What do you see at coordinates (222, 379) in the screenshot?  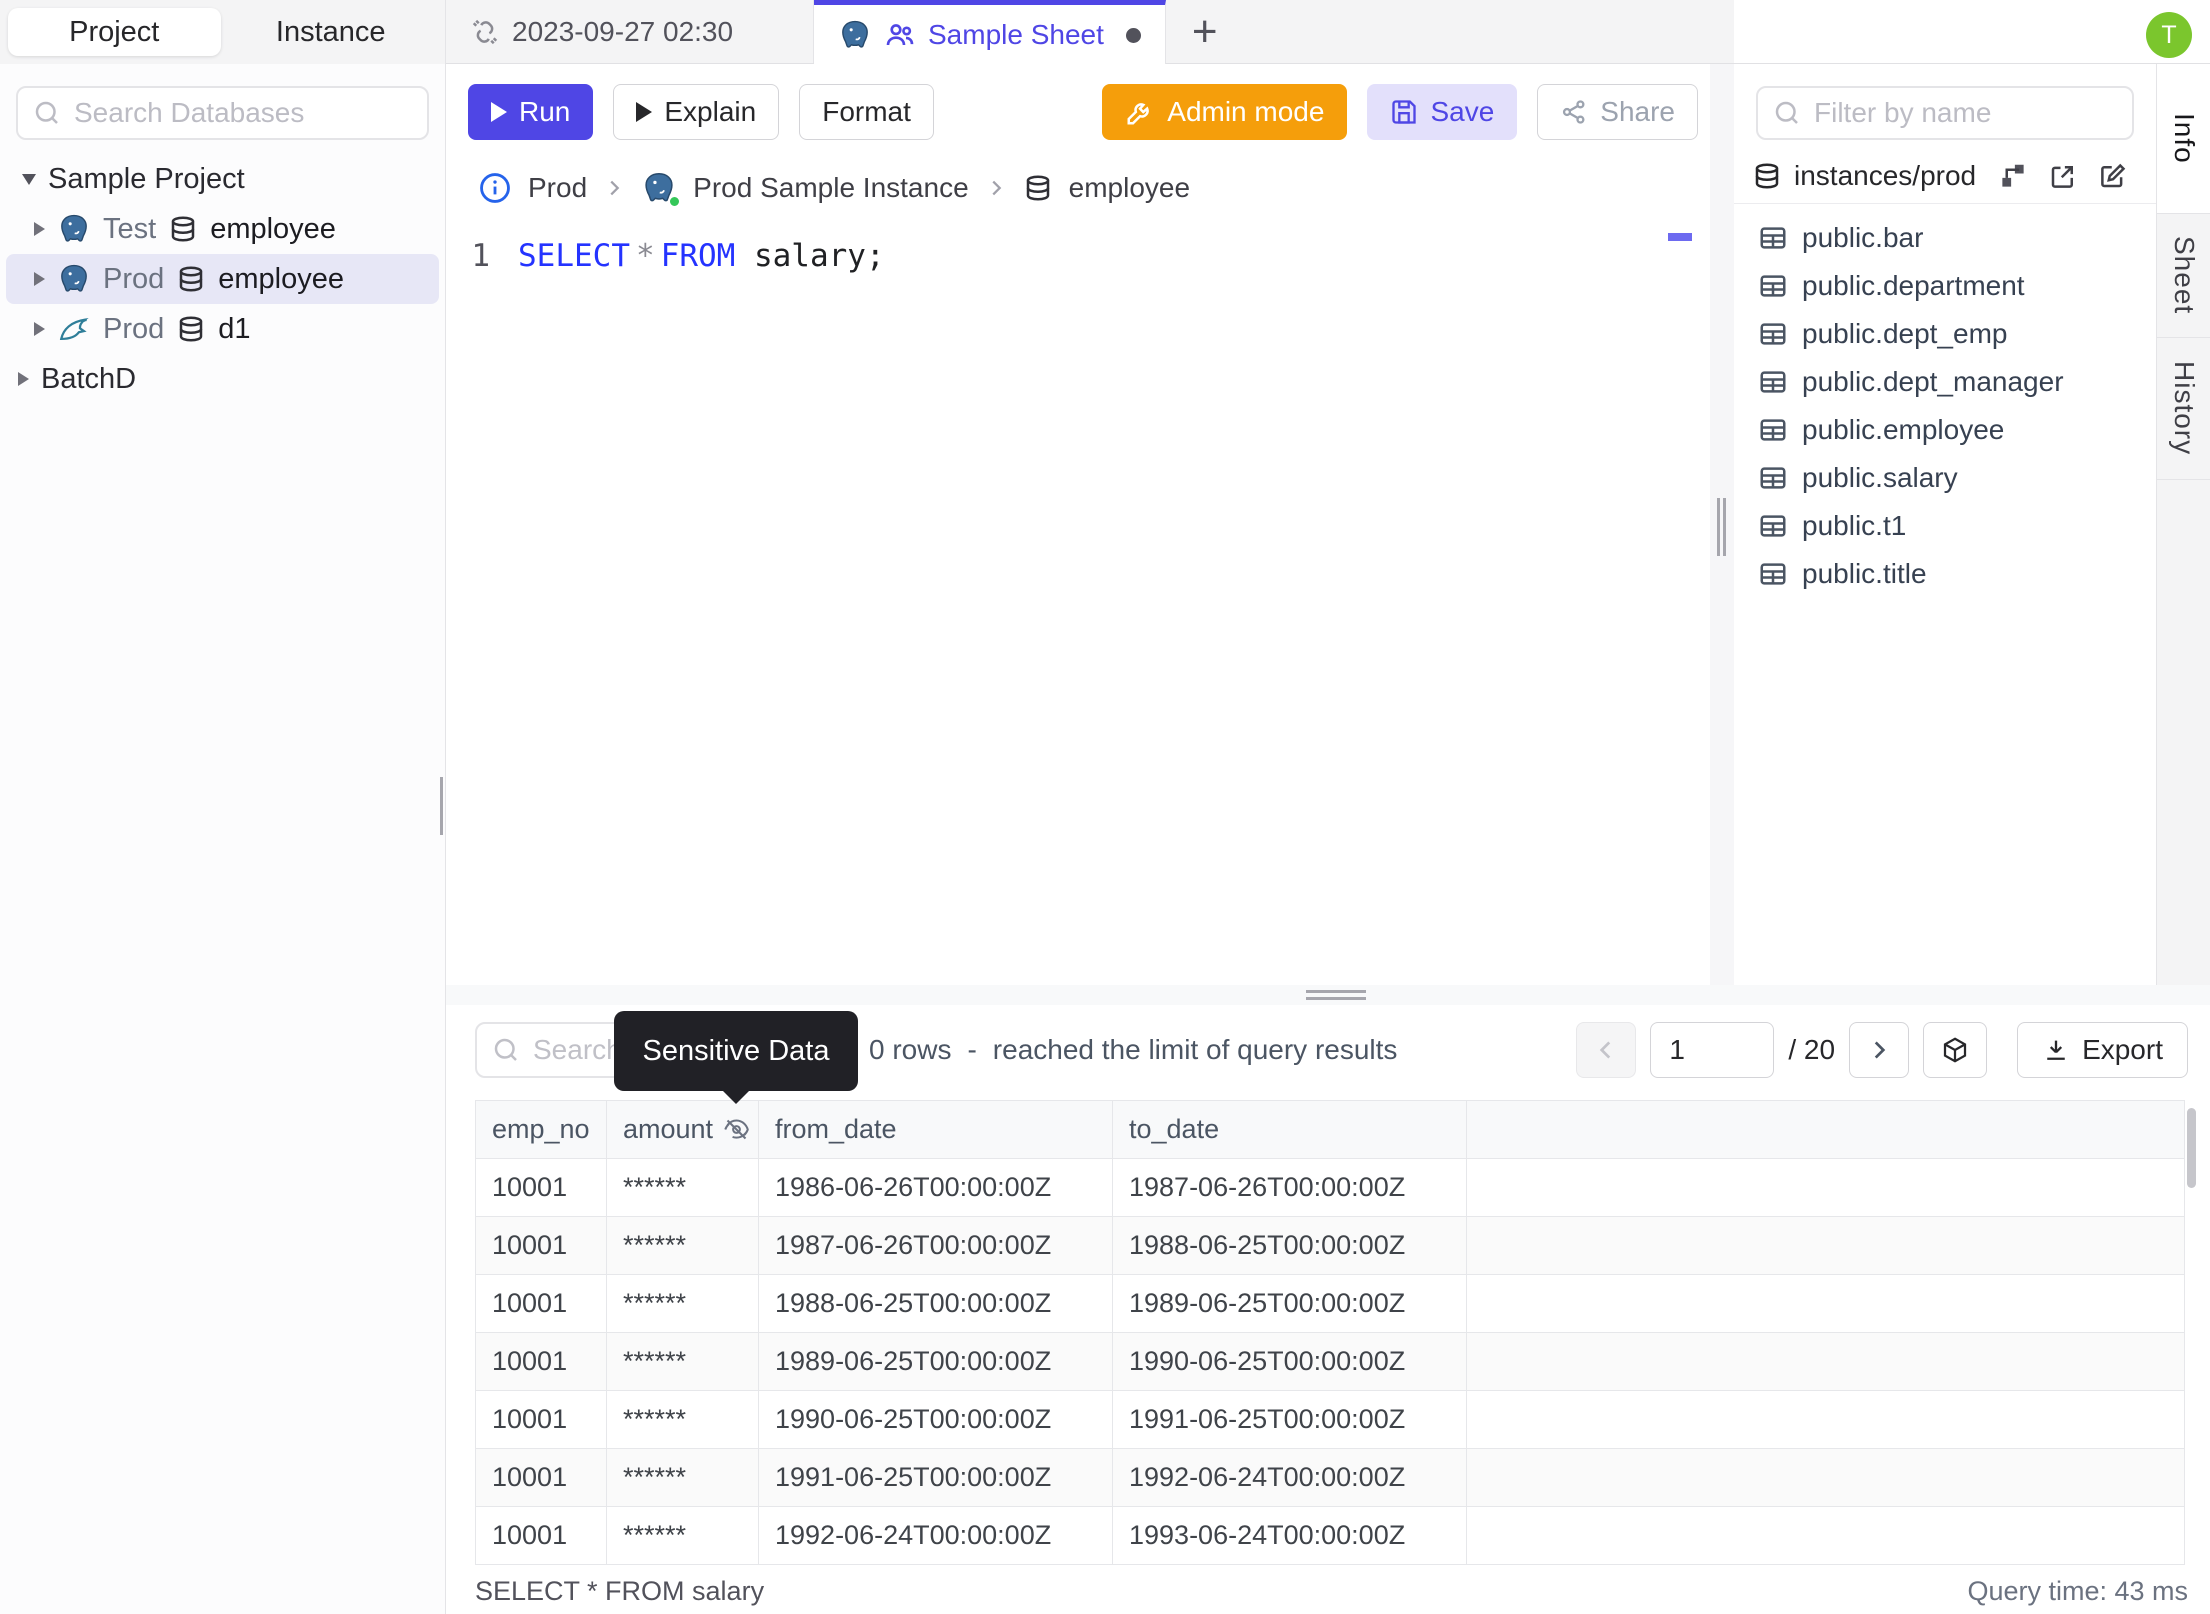 I see `tree-project-batchd: BatchD` at bounding box center [222, 379].